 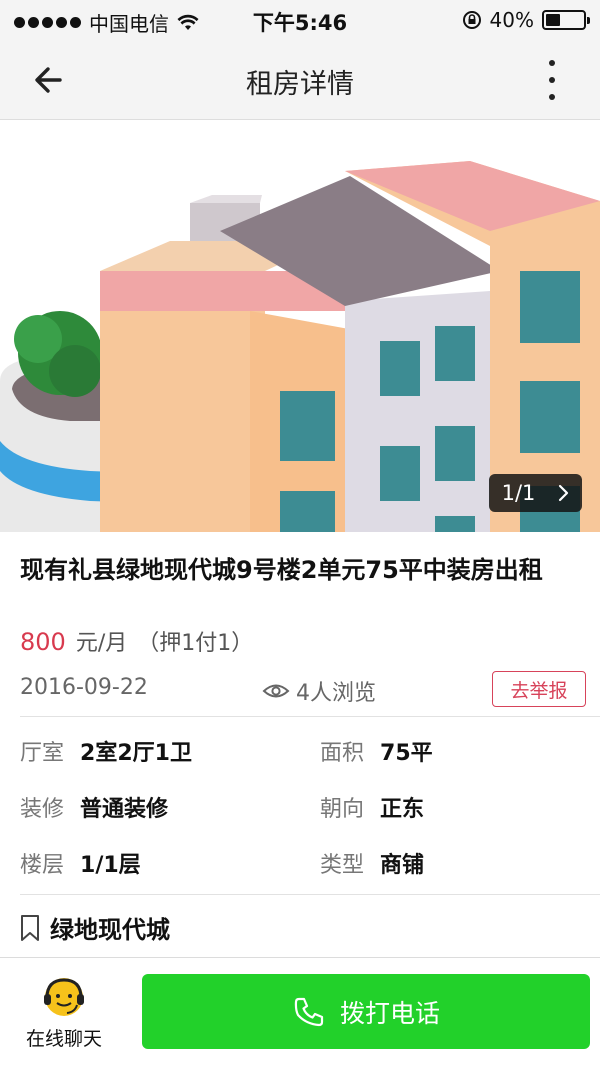 What do you see at coordinates (511, 20) in the screenshot?
I see `battery-percent: 40%` at bounding box center [511, 20].